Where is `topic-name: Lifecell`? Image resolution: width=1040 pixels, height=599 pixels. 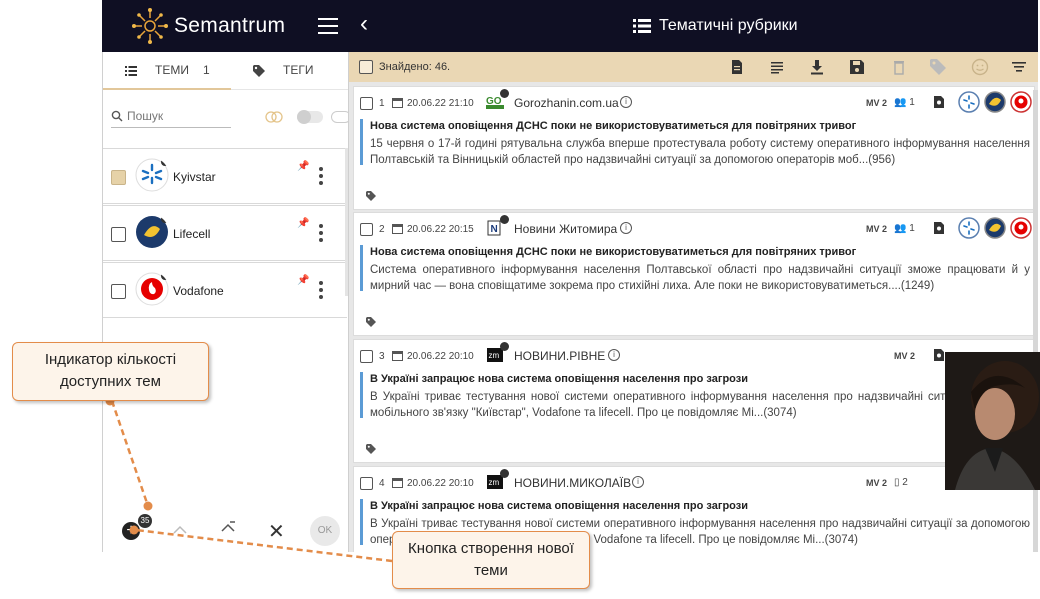
topic-name: Lifecell is located at coordinates (192, 234).